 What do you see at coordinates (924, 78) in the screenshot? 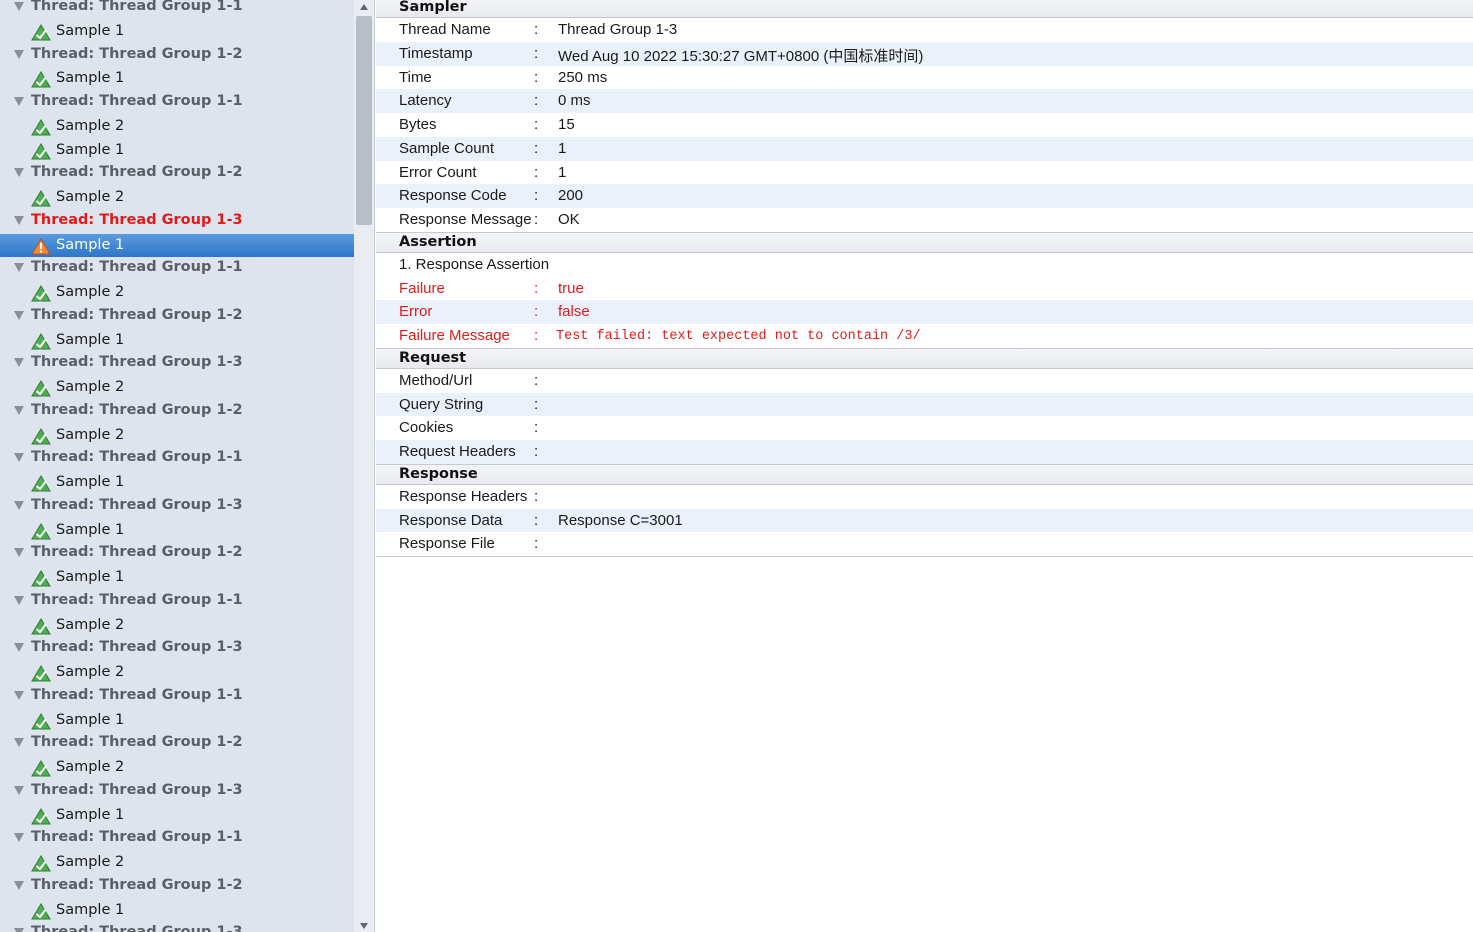
I see `sampler-field-row: Time: 250 ms` at bounding box center [924, 78].